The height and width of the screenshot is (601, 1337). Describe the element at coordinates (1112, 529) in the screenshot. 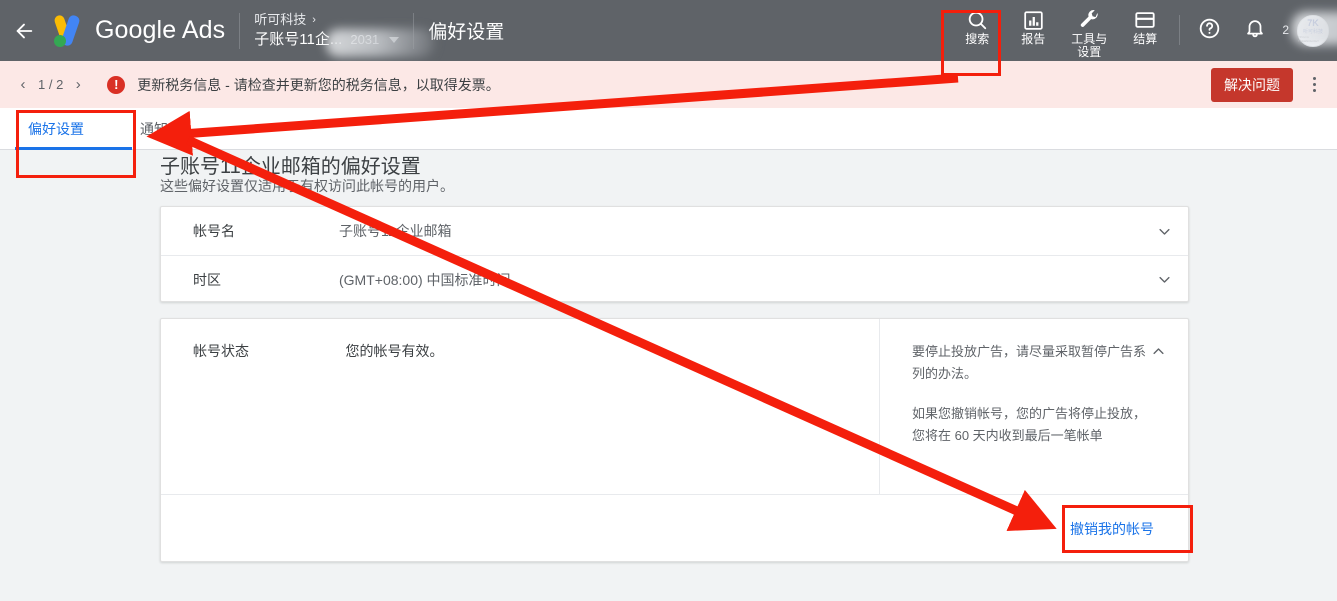

I see `cancel-account-link: 撤销我的帐号` at that location.